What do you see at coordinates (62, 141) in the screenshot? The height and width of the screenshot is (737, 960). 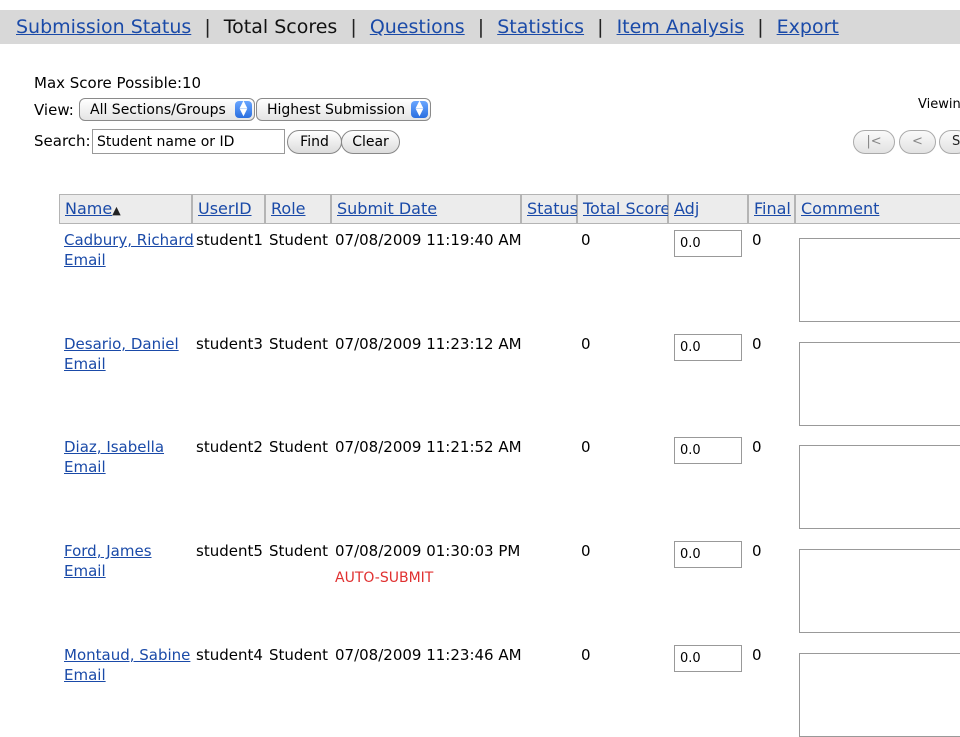 I see `search-label: Search:` at bounding box center [62, 141].